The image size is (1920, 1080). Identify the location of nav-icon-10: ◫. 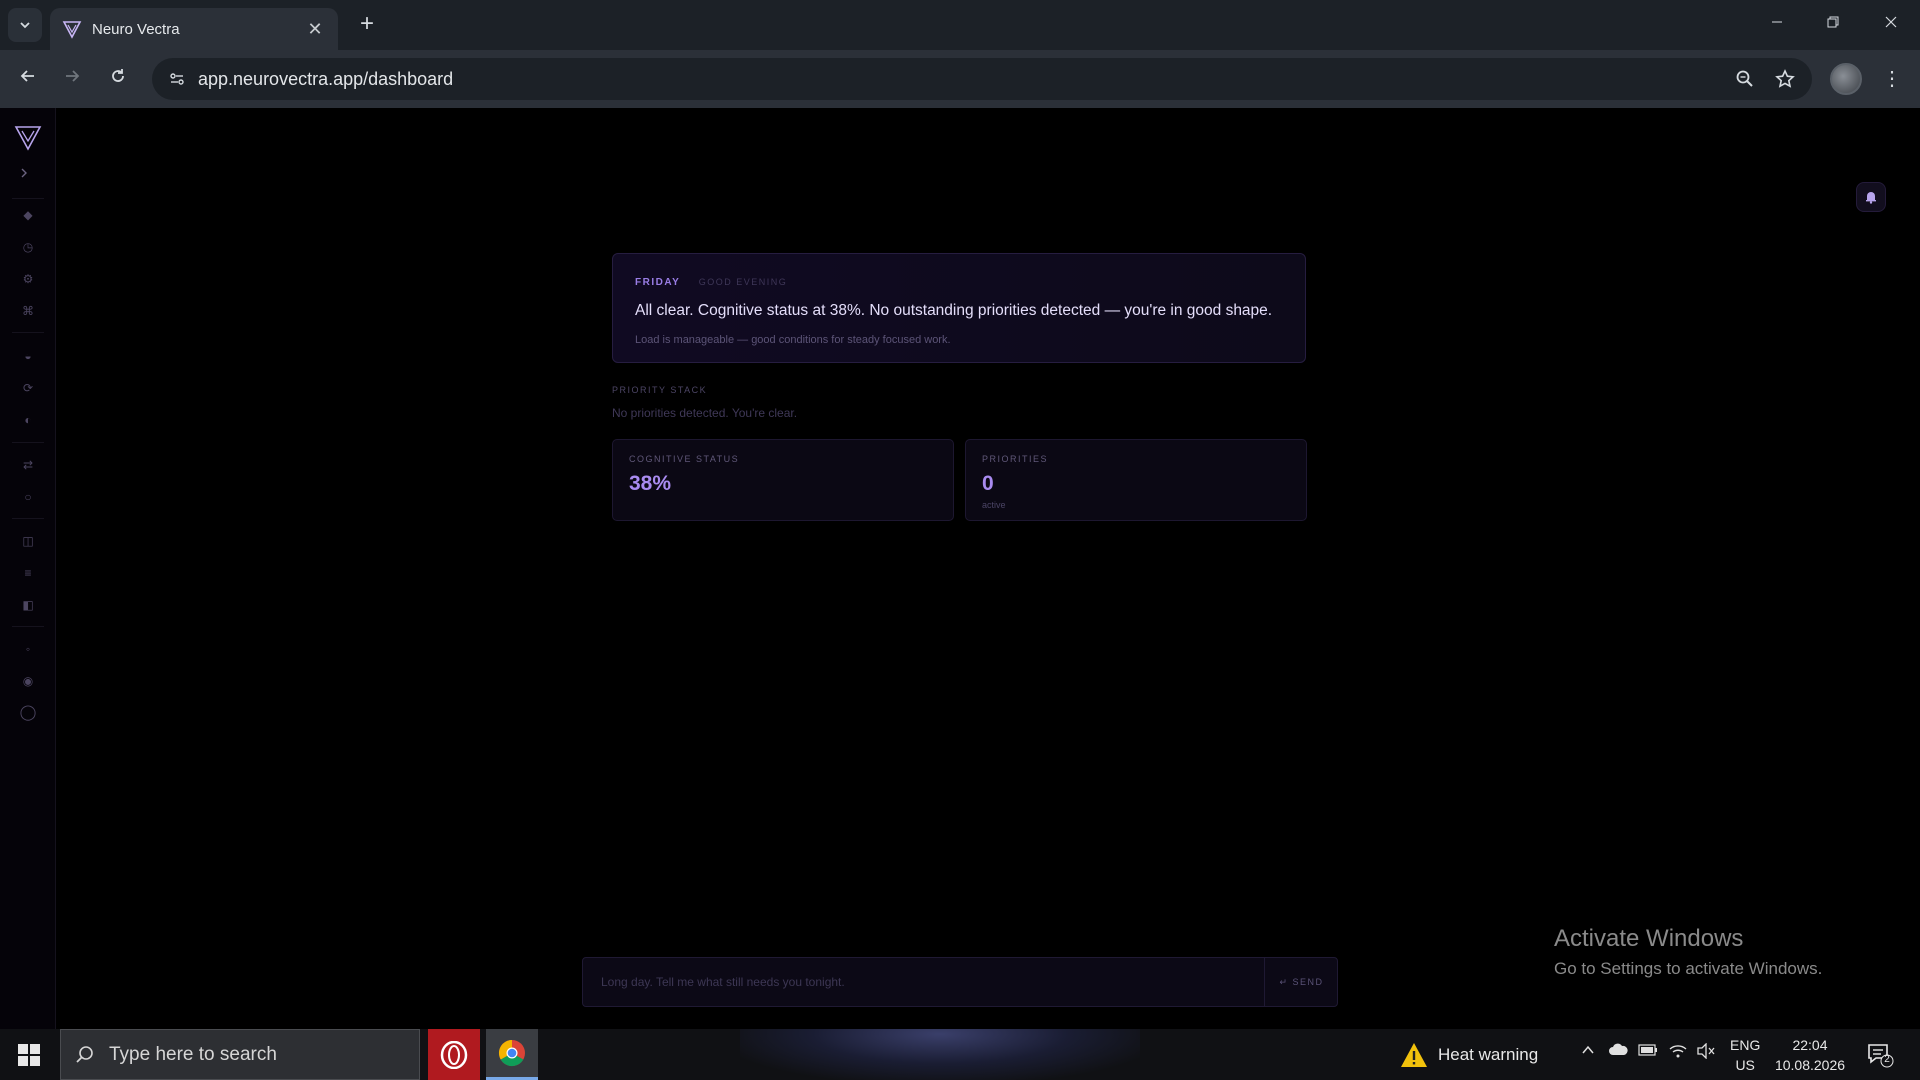
(28, 541).